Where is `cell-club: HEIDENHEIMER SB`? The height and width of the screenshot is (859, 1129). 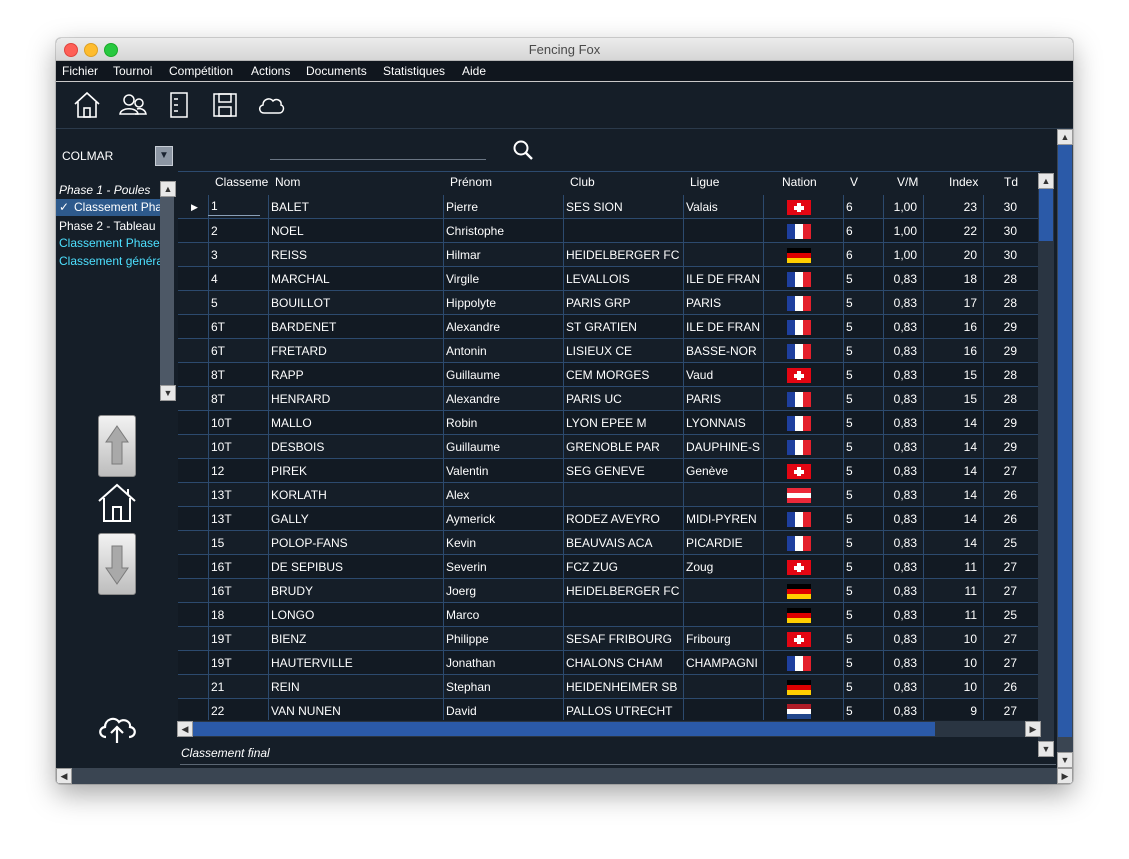 cell-club: HEIDENHEIMER SB is located at coordinates (622, 687).